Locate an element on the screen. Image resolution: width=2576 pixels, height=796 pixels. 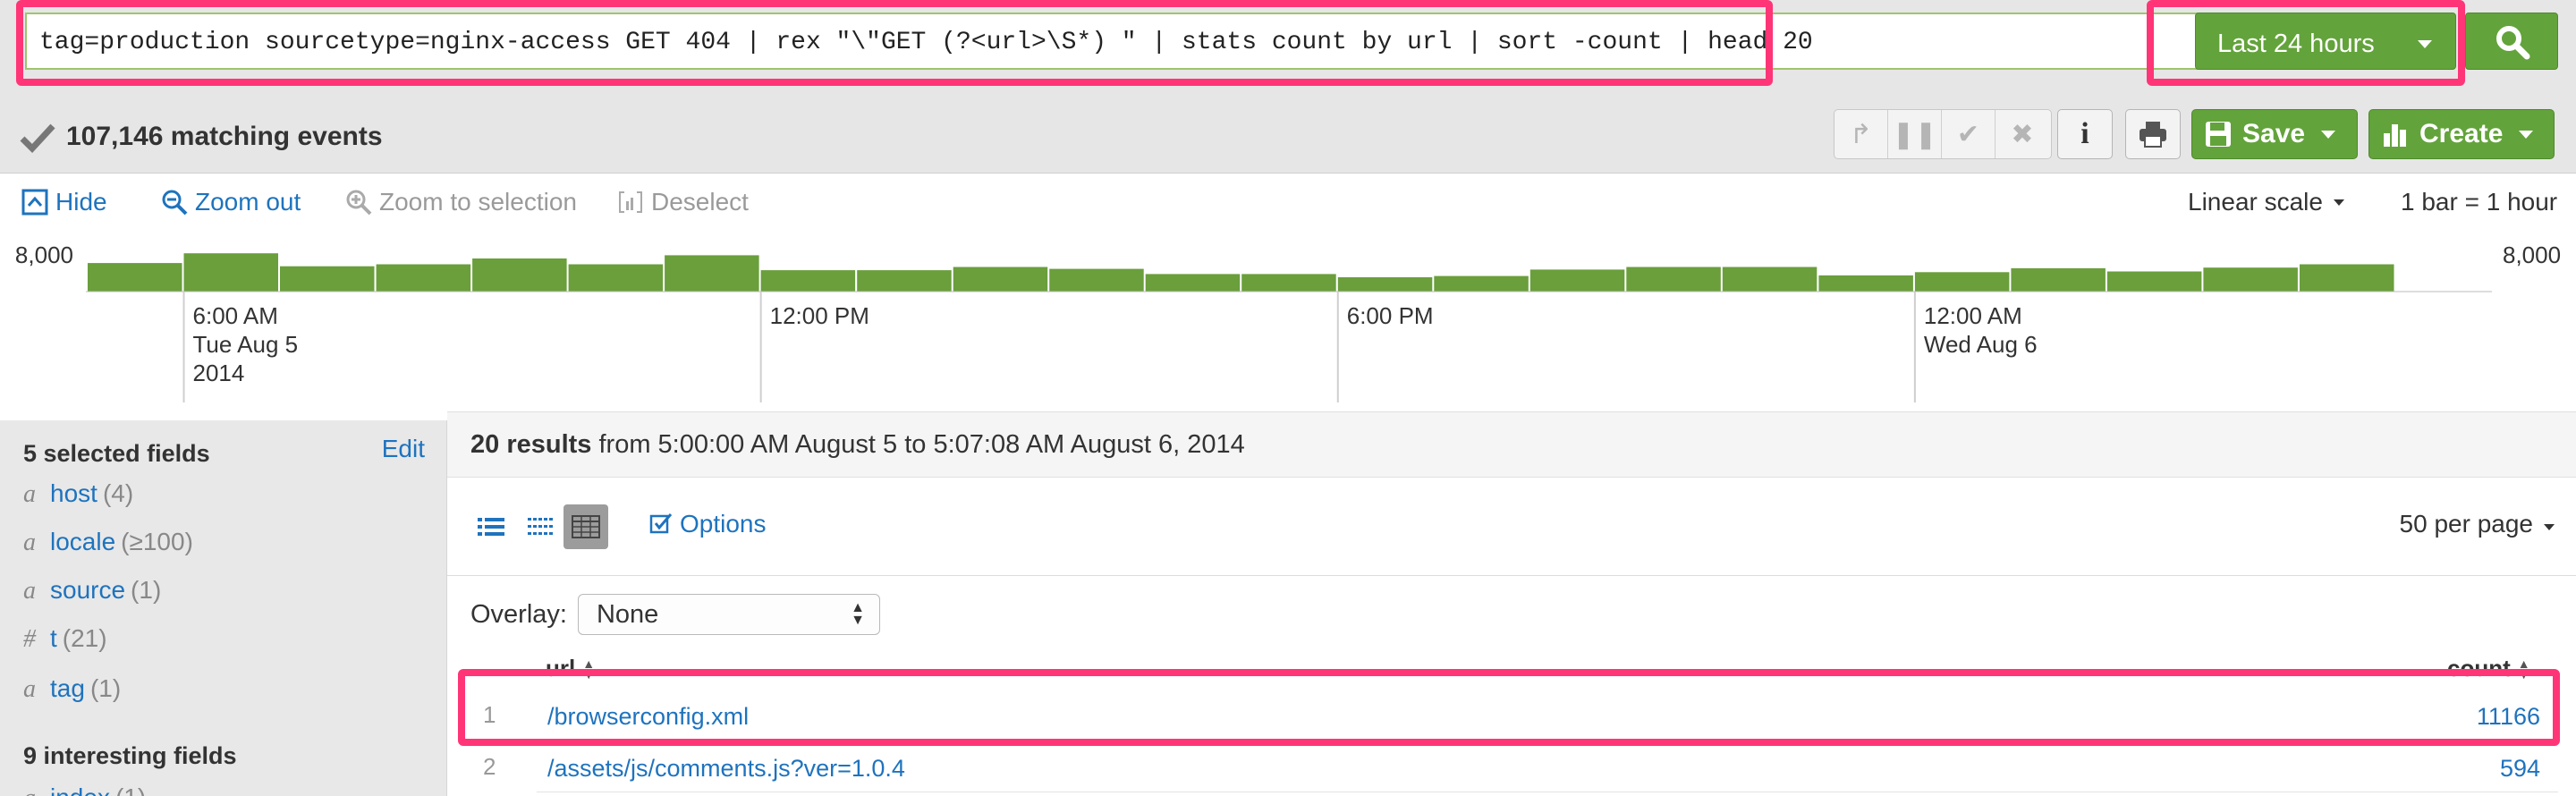
bar-unit-label: 1 bar = 1 hour is located at coordinates (2479, 202).